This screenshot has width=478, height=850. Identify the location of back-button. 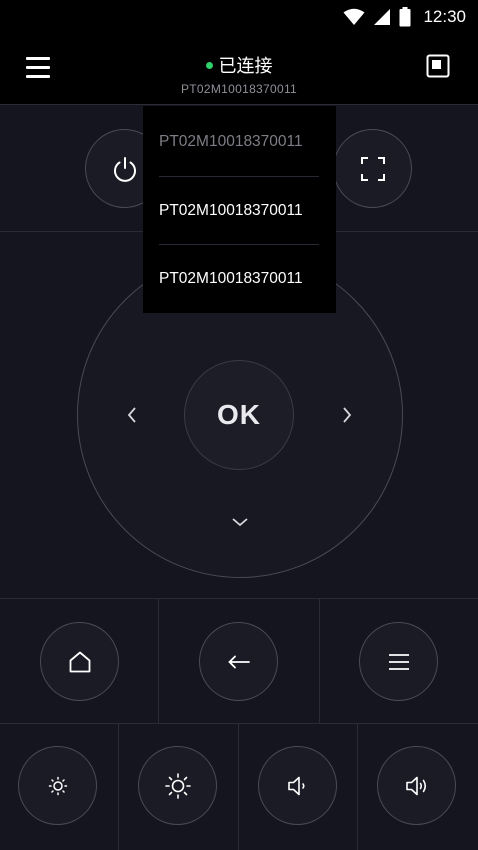
(238, 661).